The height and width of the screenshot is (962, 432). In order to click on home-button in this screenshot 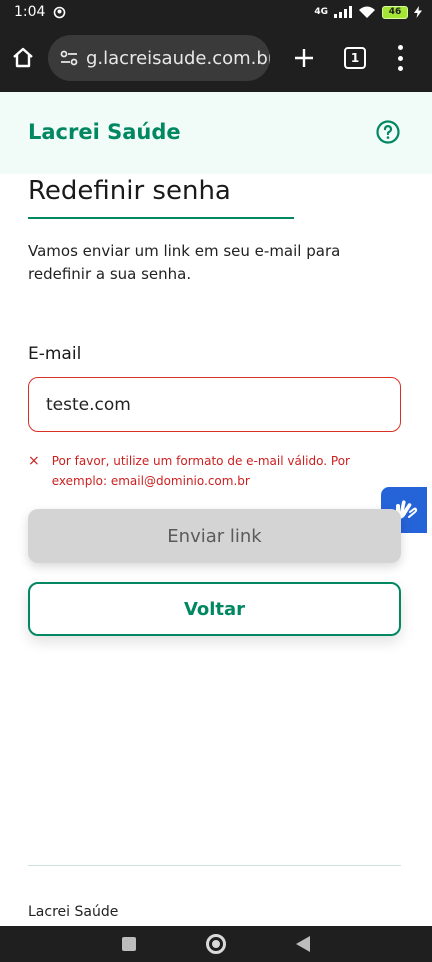, I will do `click(23, 58)`.